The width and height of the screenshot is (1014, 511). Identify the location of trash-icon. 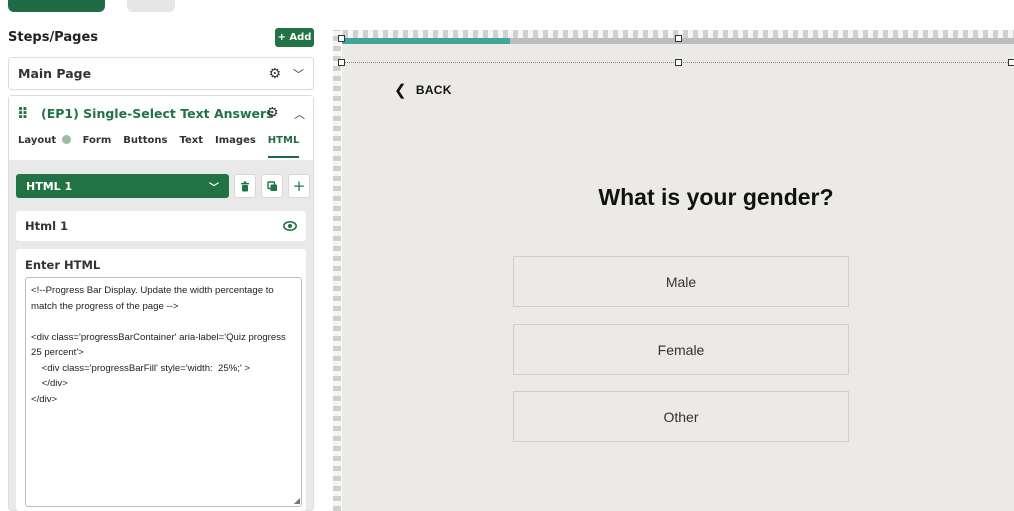
(245, 186).